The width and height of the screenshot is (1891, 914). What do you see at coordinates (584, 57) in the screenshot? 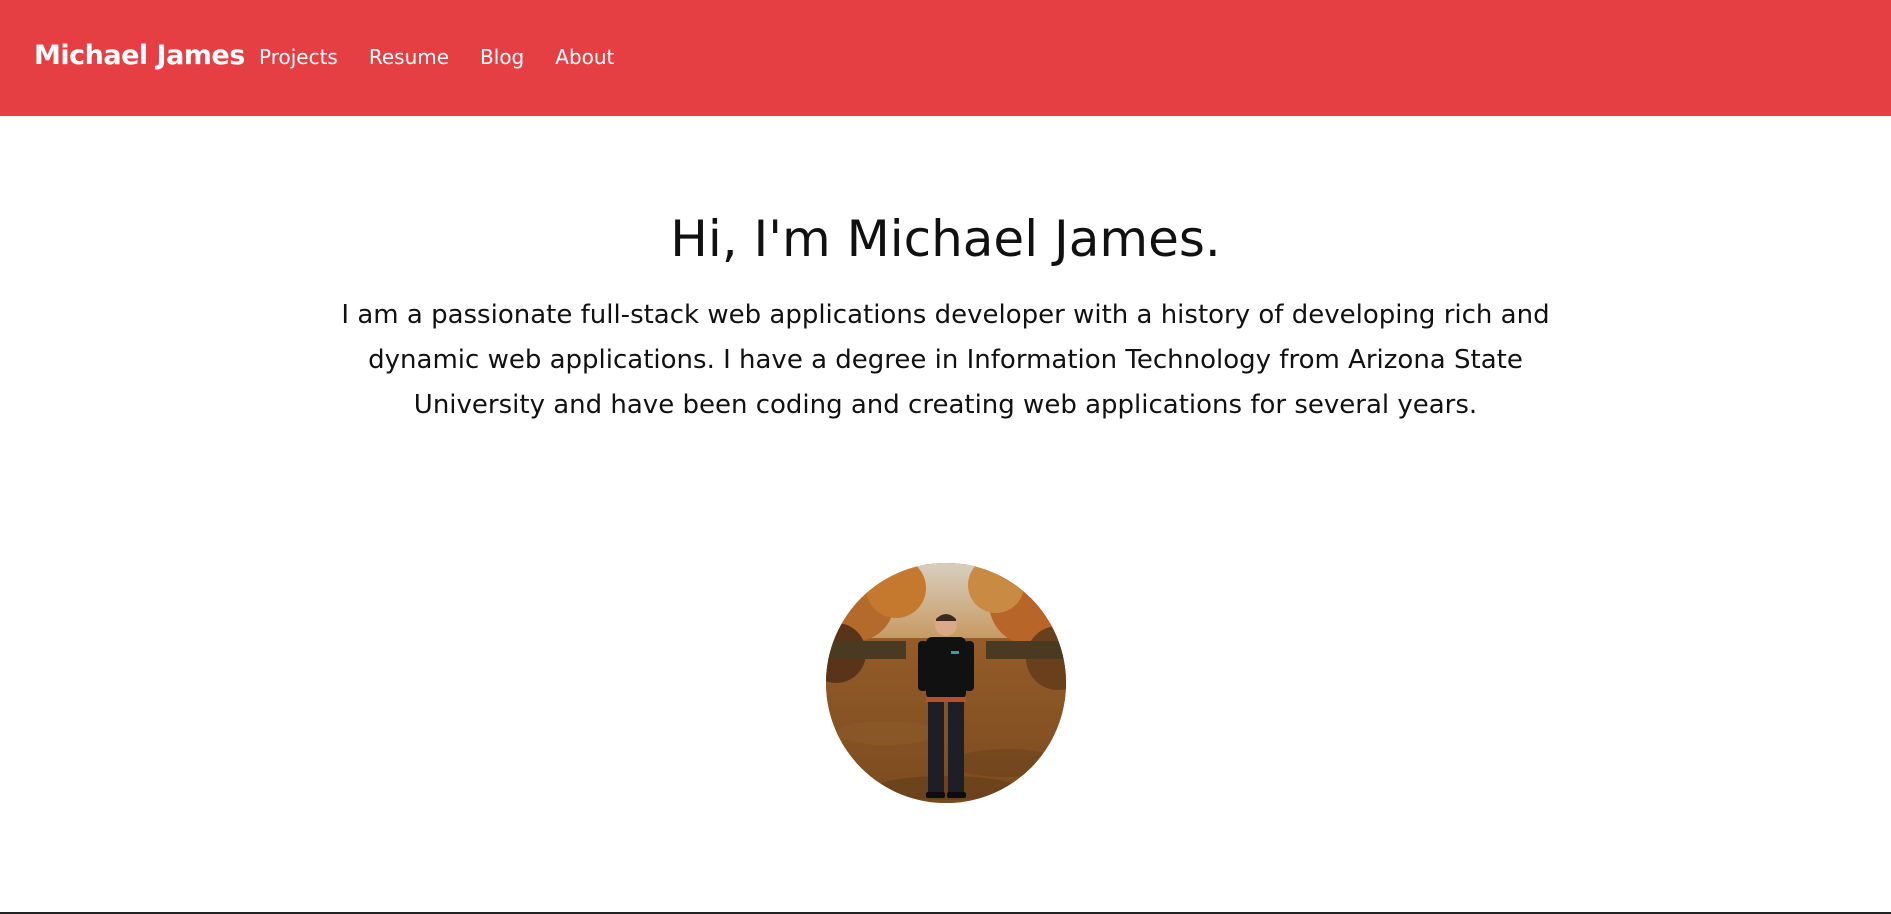
I see `nav-link-about: About` at bounding box center [584, 57].